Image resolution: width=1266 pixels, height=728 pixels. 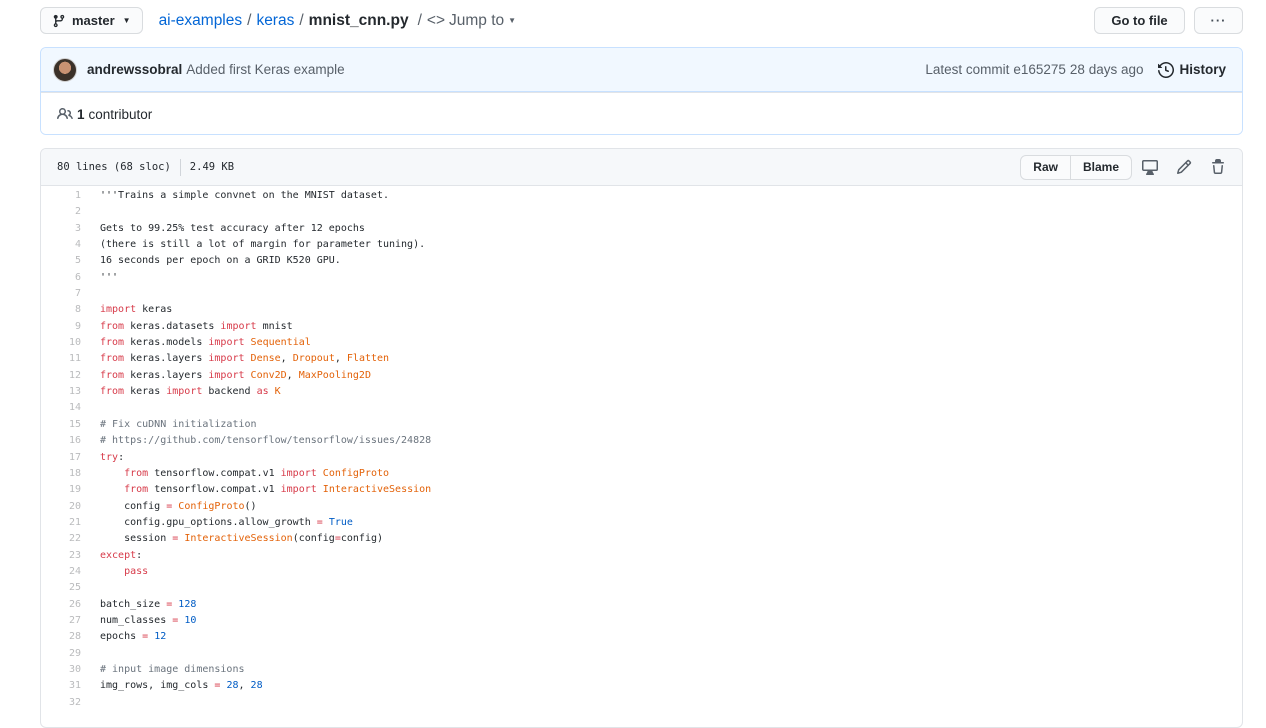 What do you see at coordinates (641, 327) in the screenshot?
I see `code-line: 9 from keras.datasets import mnist` at bounding box center [641, 327].